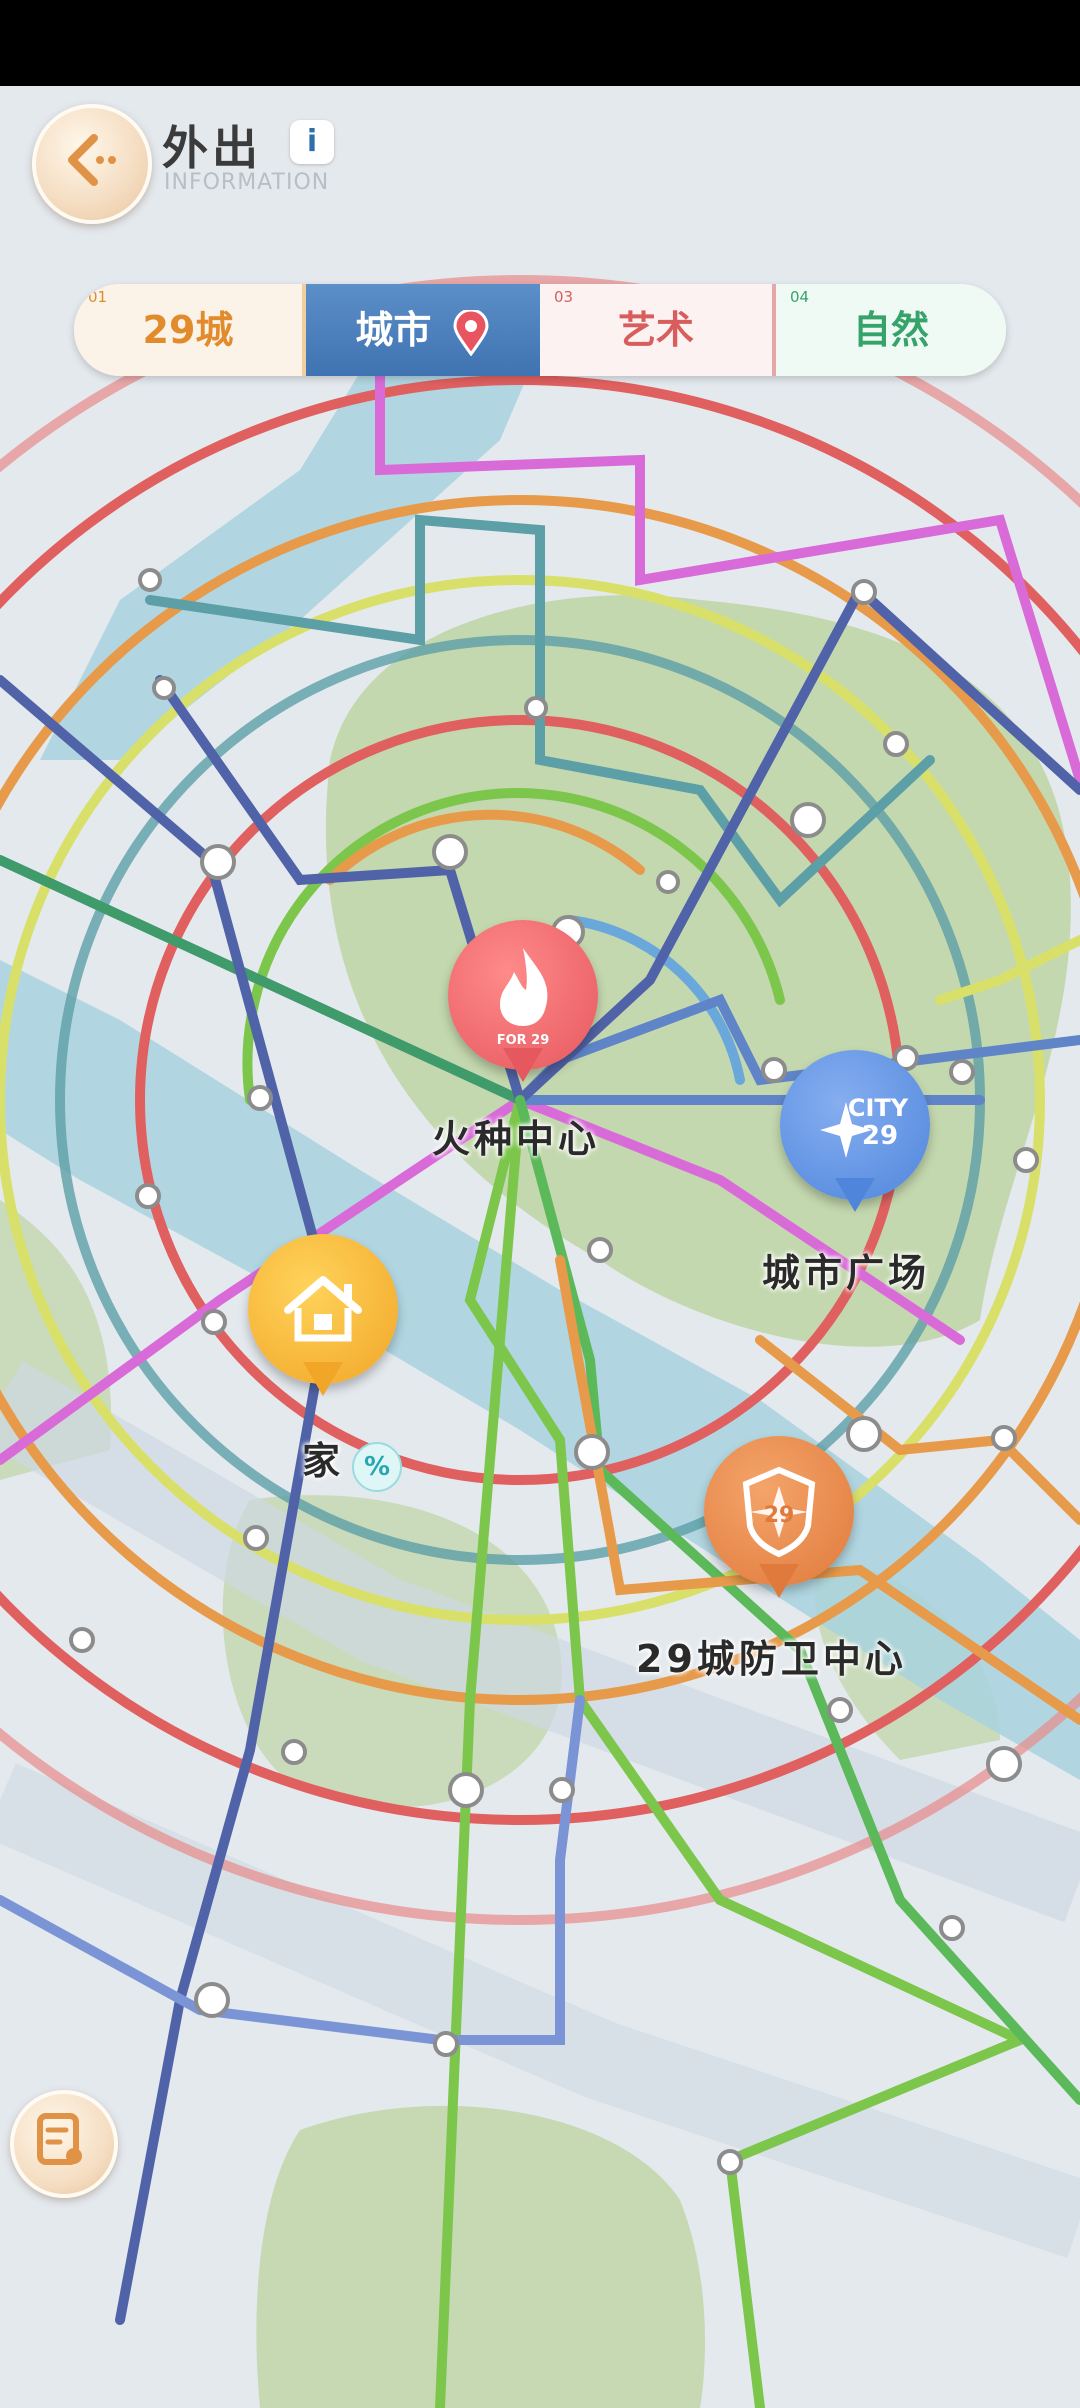 This screenshot has height=2408, width=1080. I want to click on tab-label: 29城, so click(188, 330).